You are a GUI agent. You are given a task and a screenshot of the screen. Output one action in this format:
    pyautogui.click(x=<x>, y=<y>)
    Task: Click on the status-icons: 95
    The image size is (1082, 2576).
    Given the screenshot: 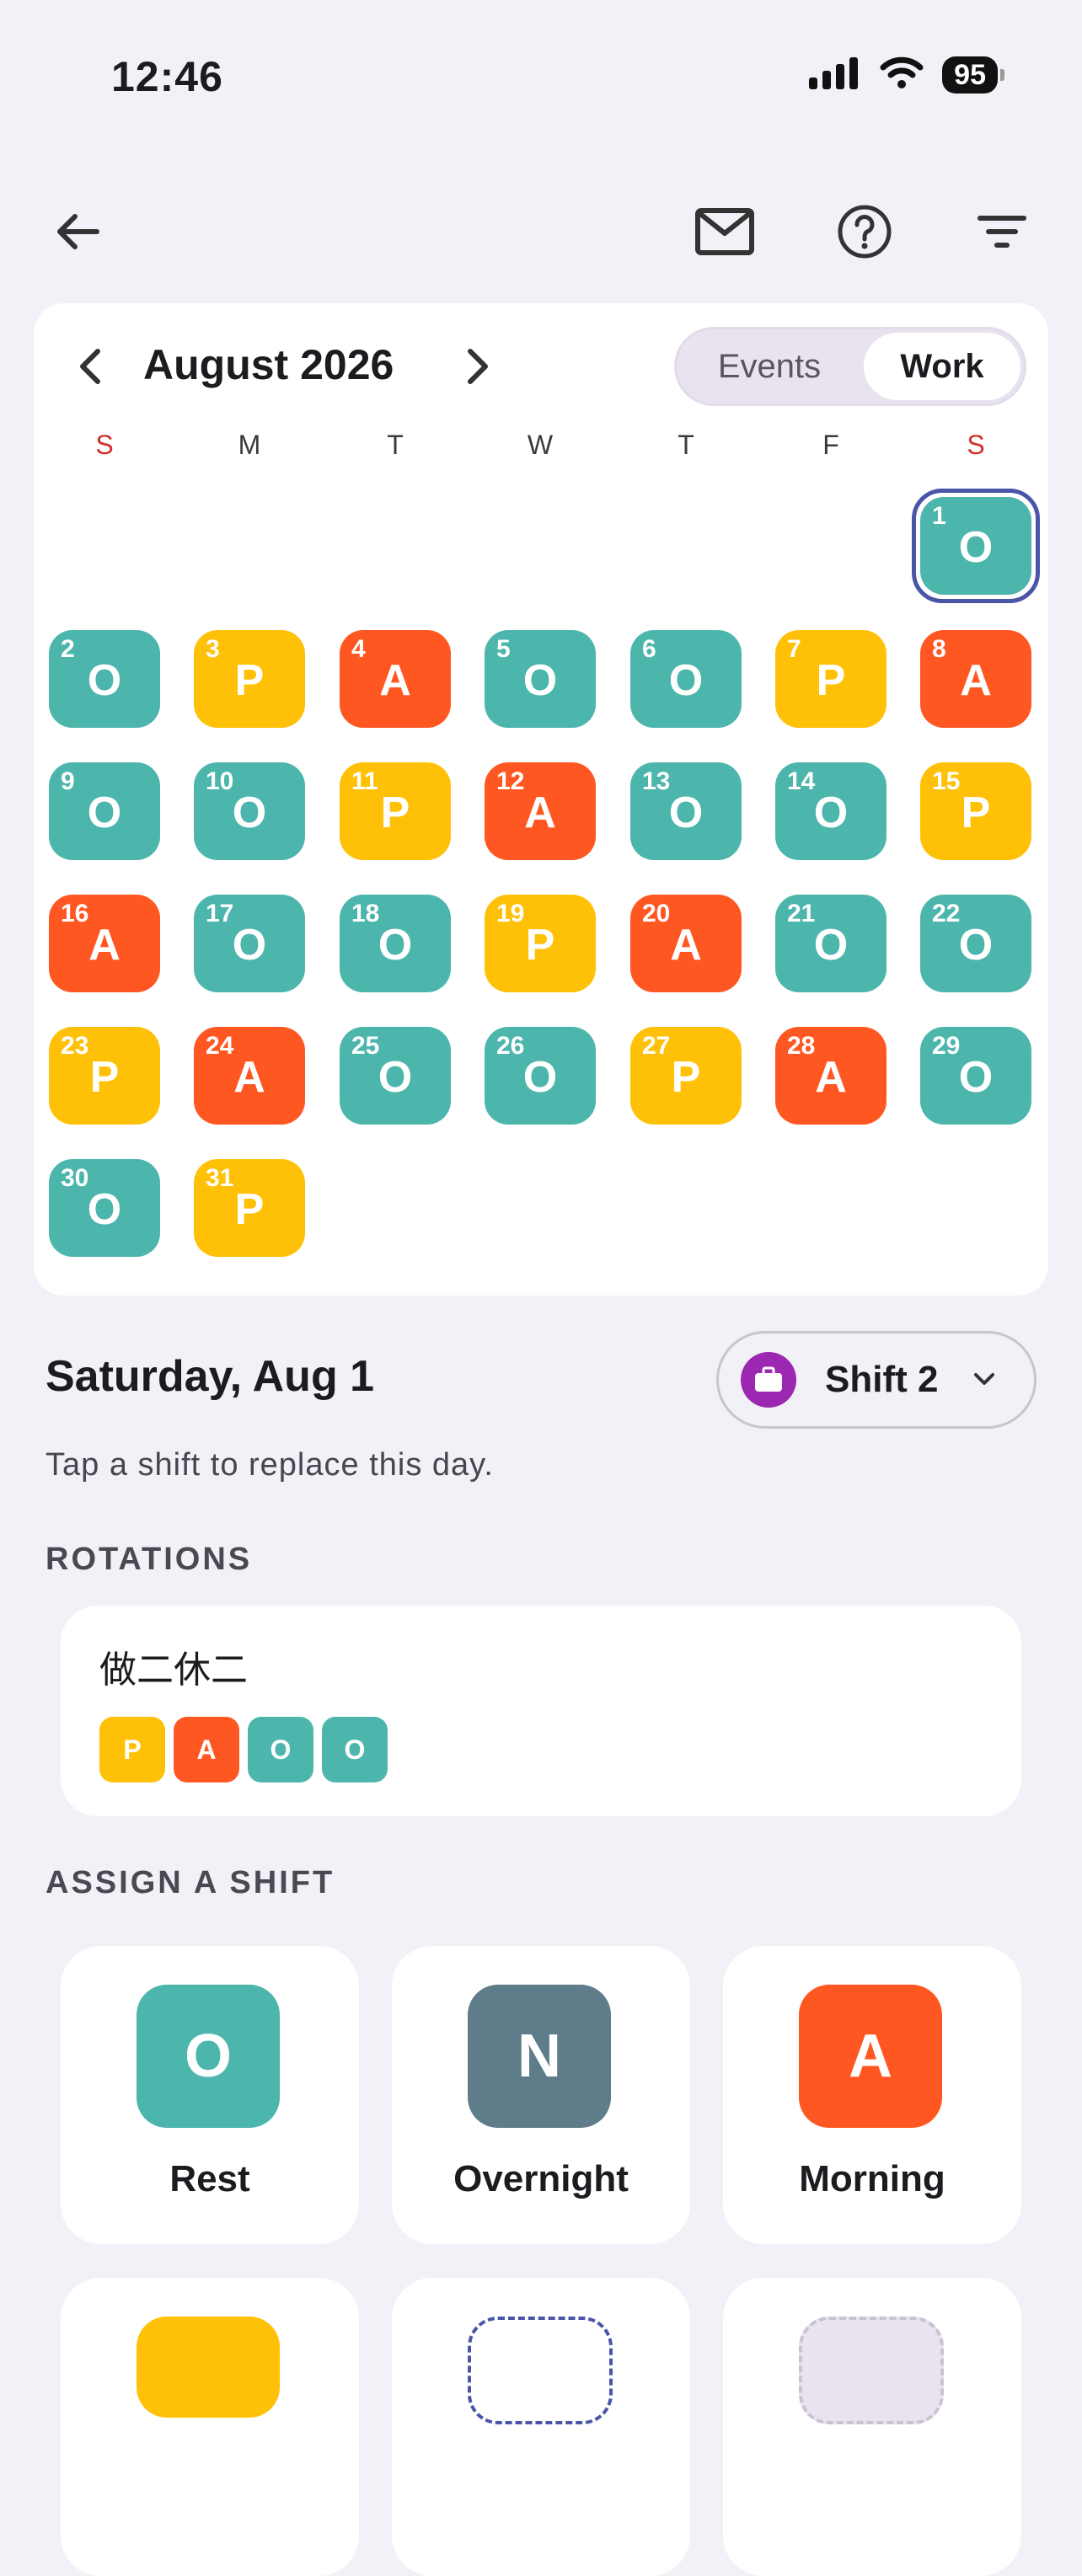 What is the action you would take?
    pyautogui.click(x=906, y=75)
    